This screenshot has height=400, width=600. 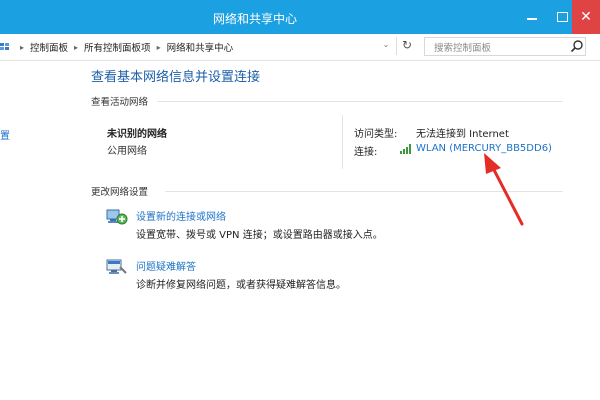 What do you see at coordinates (259, 235) in the screenshot?
I see `setup-connection-description: 设置宽带、拨号或 VPN 连接；或设置路由器或接入点。` at bounding box center [259, 235].